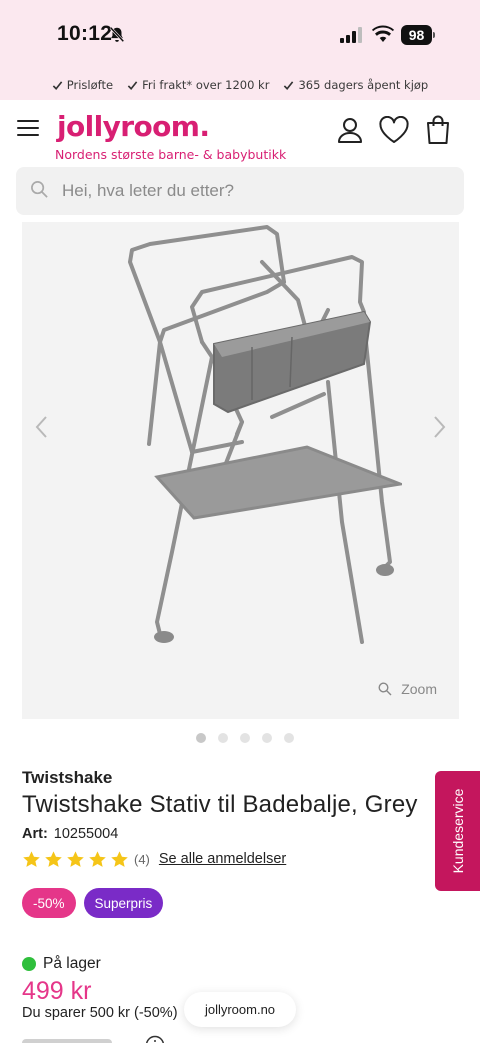 This screenshot has height=1043, width=480. What do you see at coordinates (220, 804) in the screenshot?
I see `product-title: Twistshake Stativ til Badebalje, Grey` at bounding box center [220, 804].